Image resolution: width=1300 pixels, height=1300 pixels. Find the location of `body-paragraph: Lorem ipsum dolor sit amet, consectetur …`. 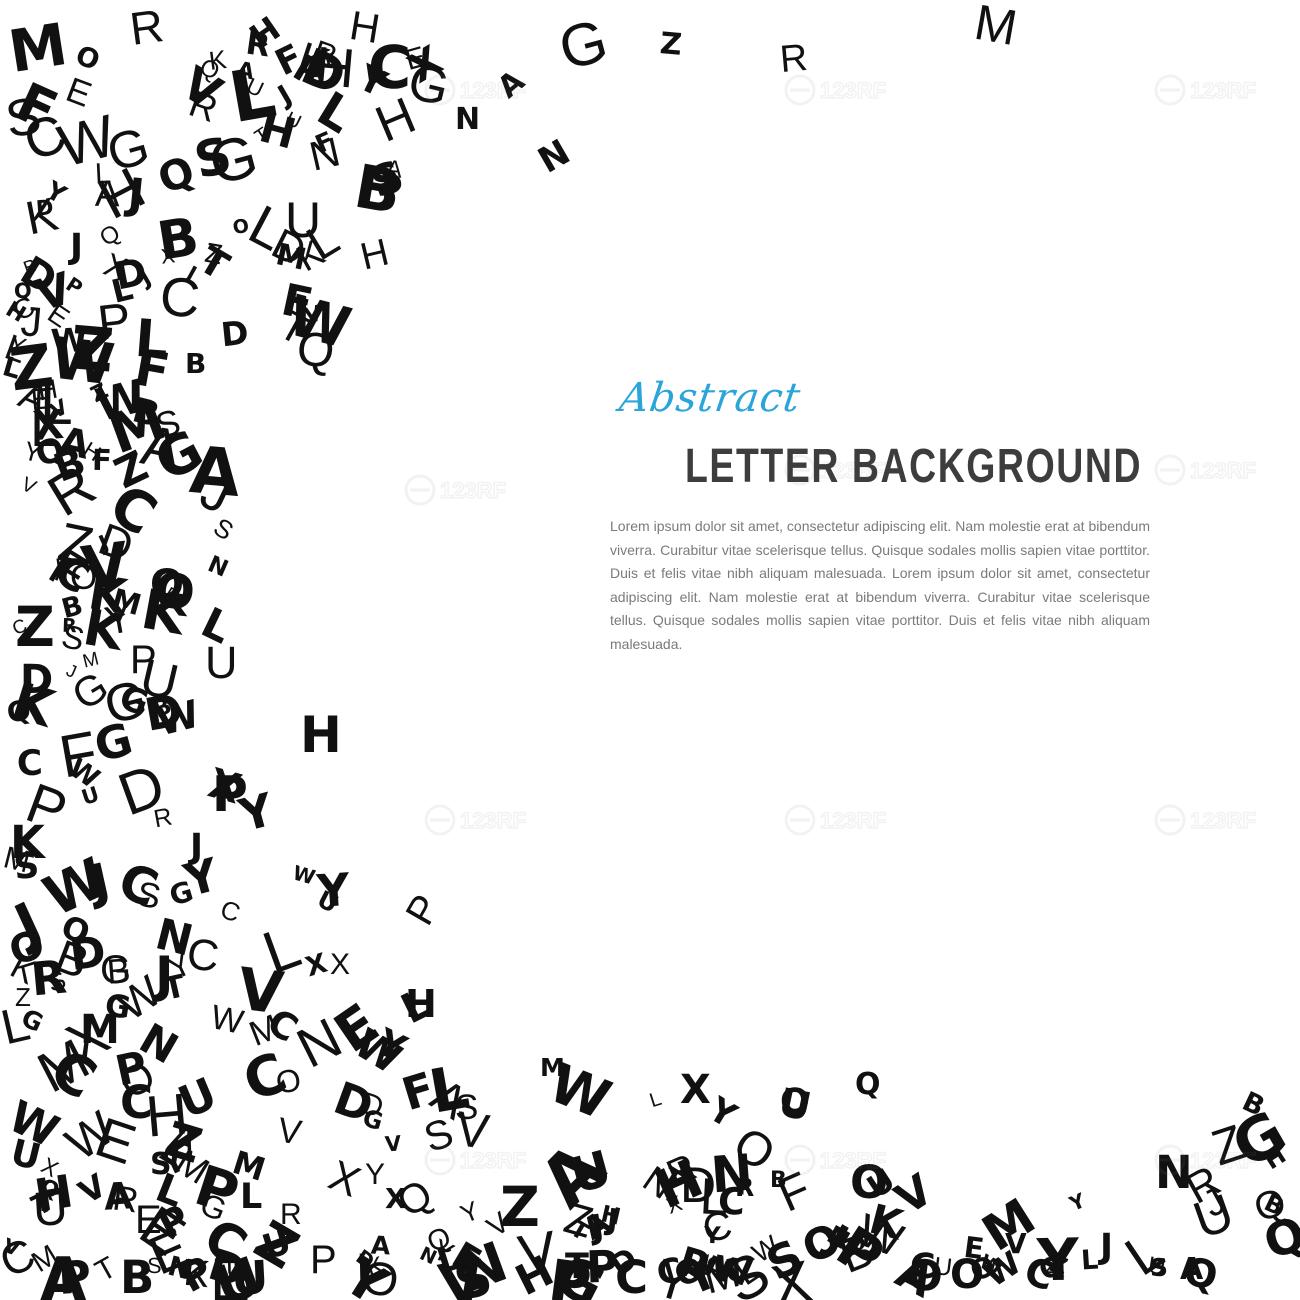

body-paragraph: Lorem ipsum dolor sit amet, consectetur … is located at coordinates (880, 585).